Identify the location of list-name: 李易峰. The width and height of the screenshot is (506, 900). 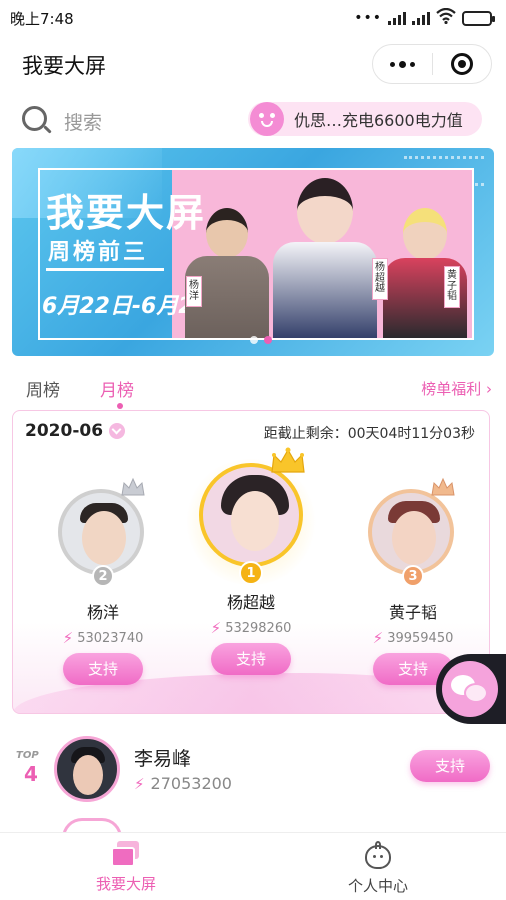
(163, 759).